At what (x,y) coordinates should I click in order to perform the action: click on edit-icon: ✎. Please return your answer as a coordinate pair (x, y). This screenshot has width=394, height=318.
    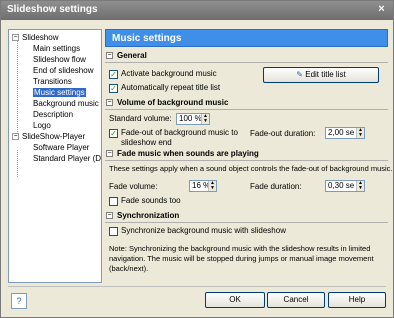
    Looking at the image, I should click on (299, 74).